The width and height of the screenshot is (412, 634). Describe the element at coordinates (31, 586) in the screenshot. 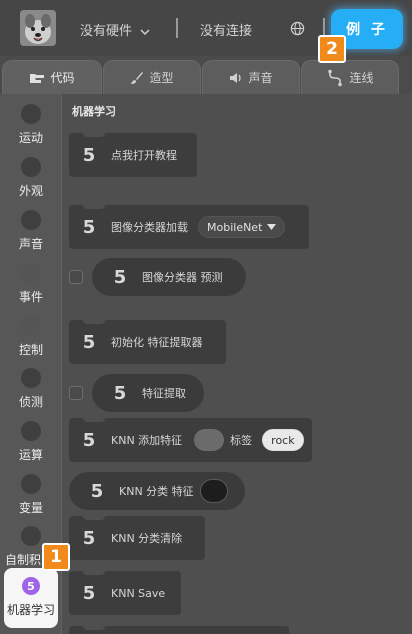

I see `category-badge: 5` at that location.